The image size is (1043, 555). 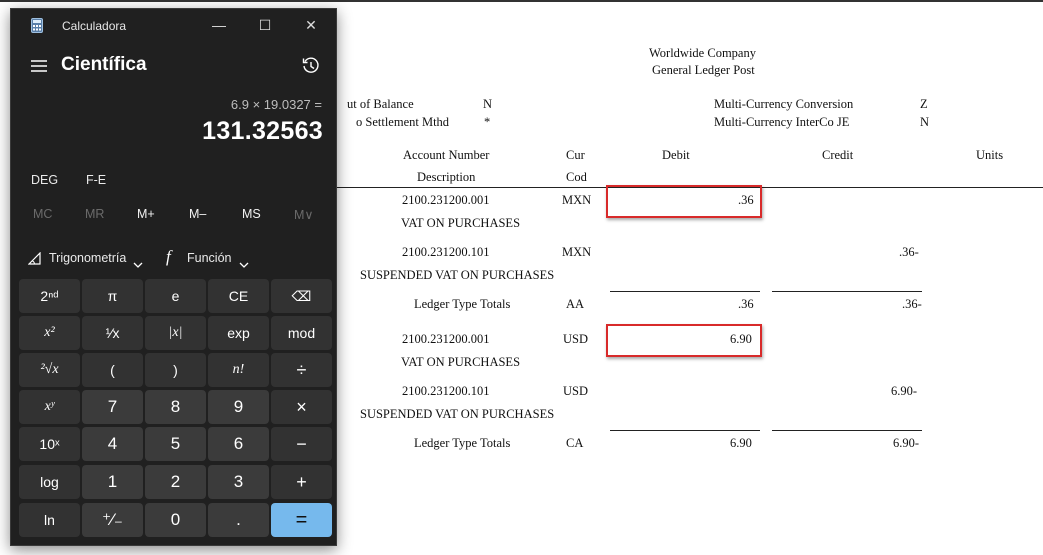 What do you see at coordinates (462, 443) in the screenshot?
I see `total2-label: Ledger Type Totals` at bounding box center [462, 443].